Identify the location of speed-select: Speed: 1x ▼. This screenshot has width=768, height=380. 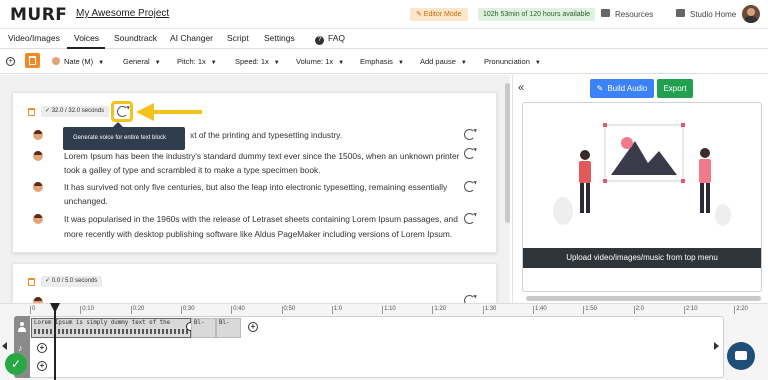
(257, 61).